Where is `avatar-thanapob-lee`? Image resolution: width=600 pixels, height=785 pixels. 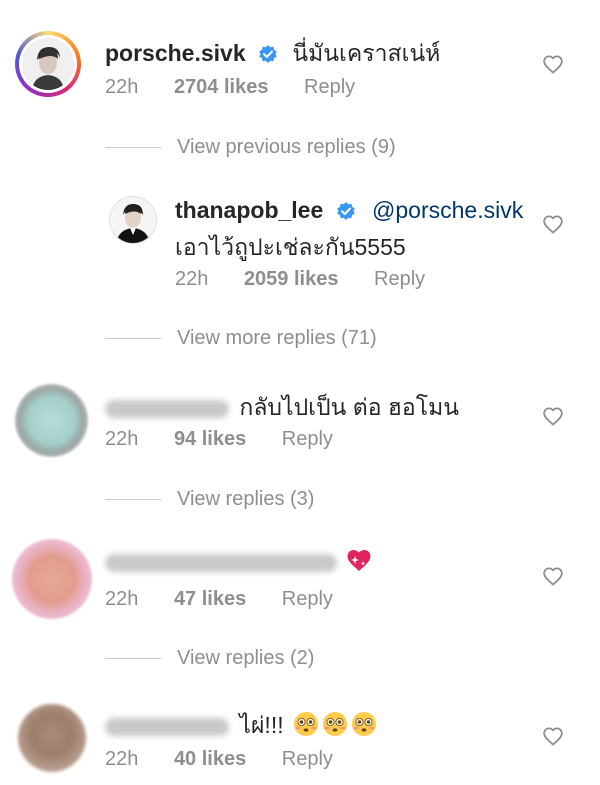 avatar-thanapob-lee is located at coordinates (133, 220).